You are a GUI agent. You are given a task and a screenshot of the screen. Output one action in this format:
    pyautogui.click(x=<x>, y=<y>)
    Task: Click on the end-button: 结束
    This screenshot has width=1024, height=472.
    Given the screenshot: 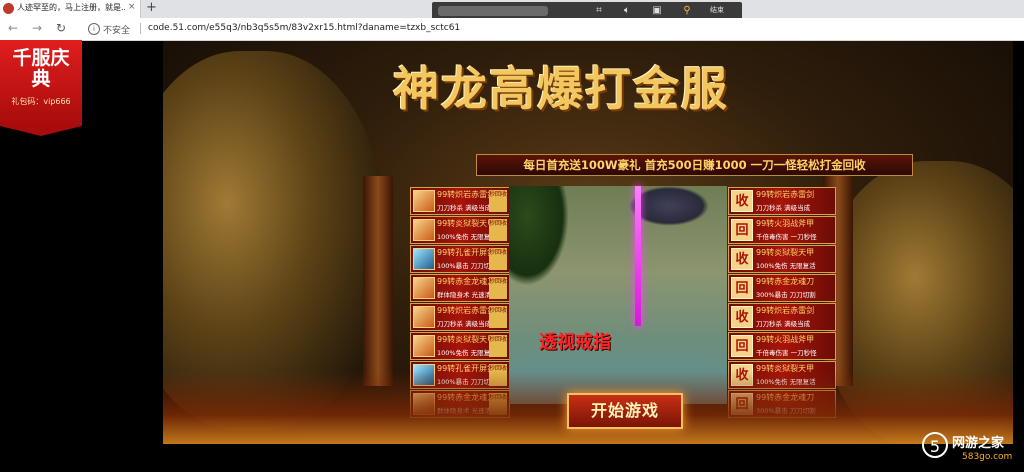 What is the action you would take?
    pyautogui.click(x=717, y=10)
    